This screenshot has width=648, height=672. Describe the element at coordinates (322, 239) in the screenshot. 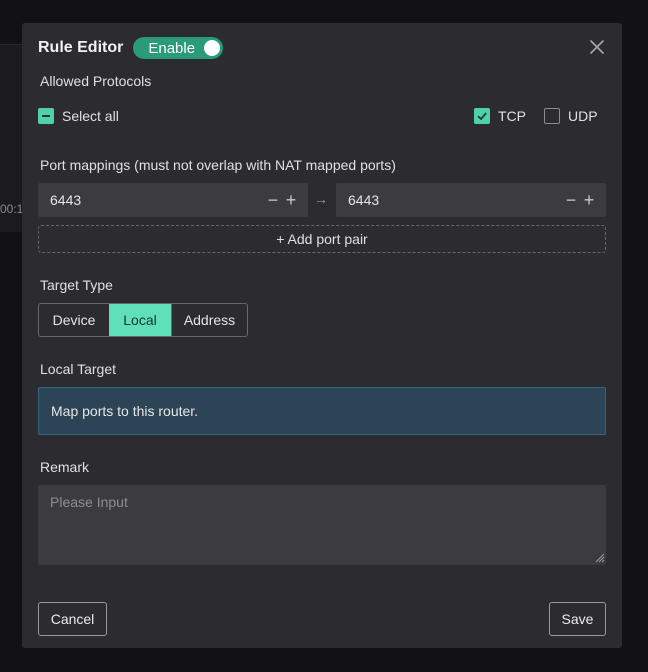

I see `add-port-pair-button: + Add port pair` at that location.